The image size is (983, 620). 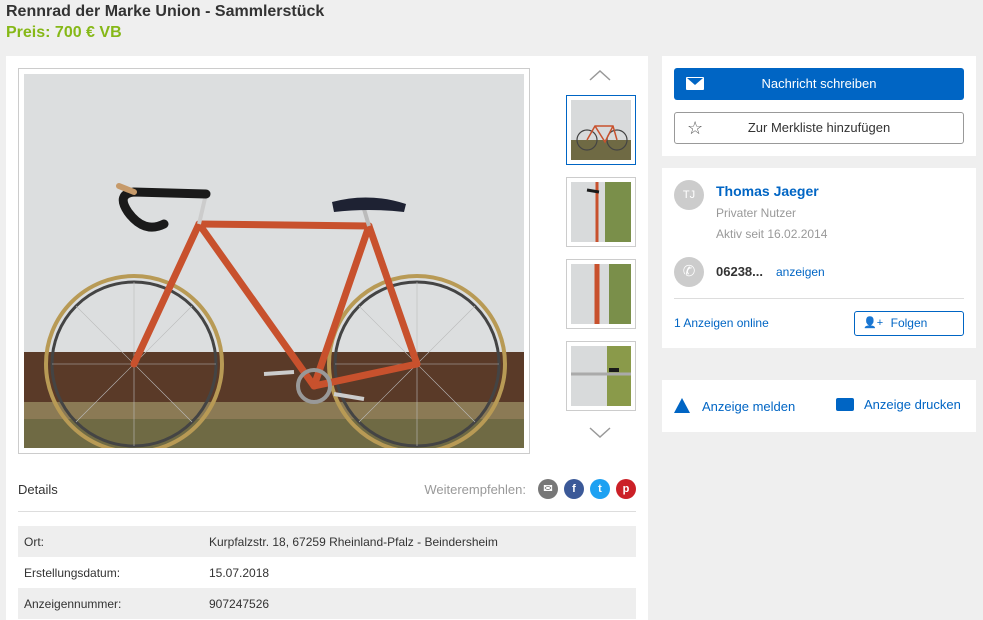 I want to click on share-label: Weiterempfehlen:, so click(x=475, y=489).